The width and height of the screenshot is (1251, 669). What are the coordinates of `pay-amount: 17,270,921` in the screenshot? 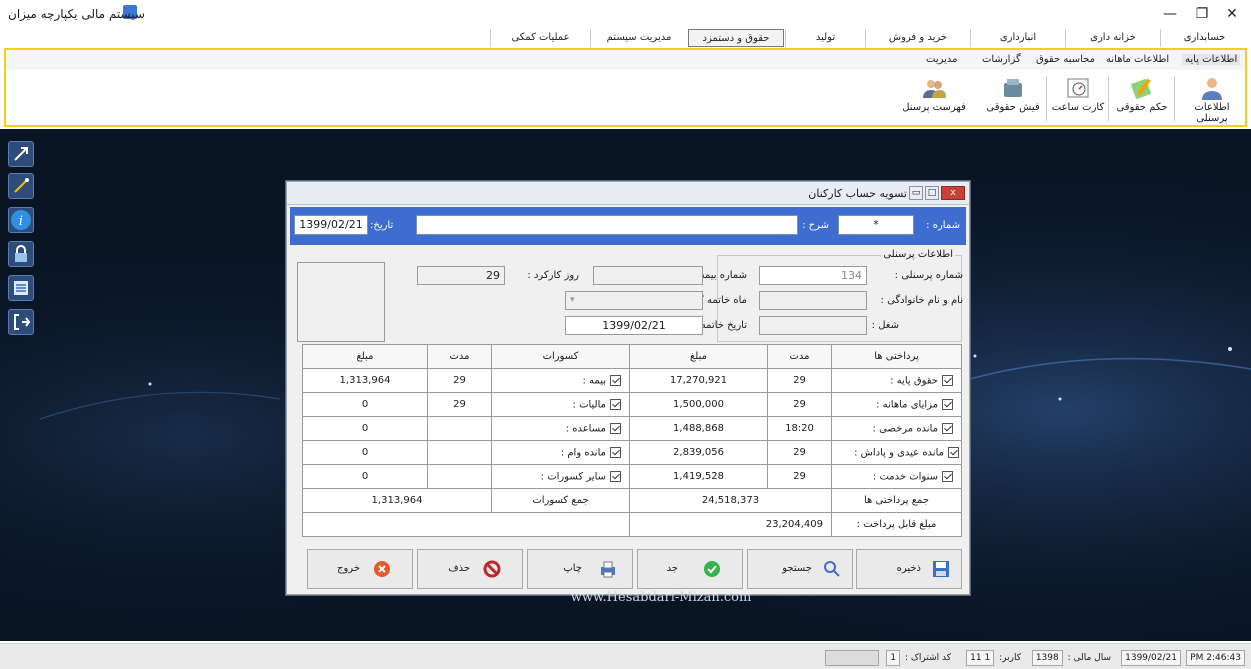 It's located at (698, 380).